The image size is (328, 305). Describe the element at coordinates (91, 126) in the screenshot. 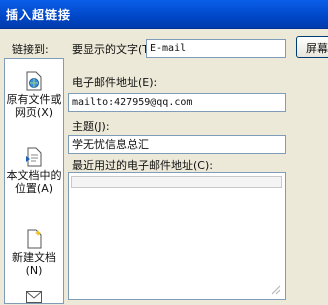

I see `subject-label: 主题(J):` at that location.